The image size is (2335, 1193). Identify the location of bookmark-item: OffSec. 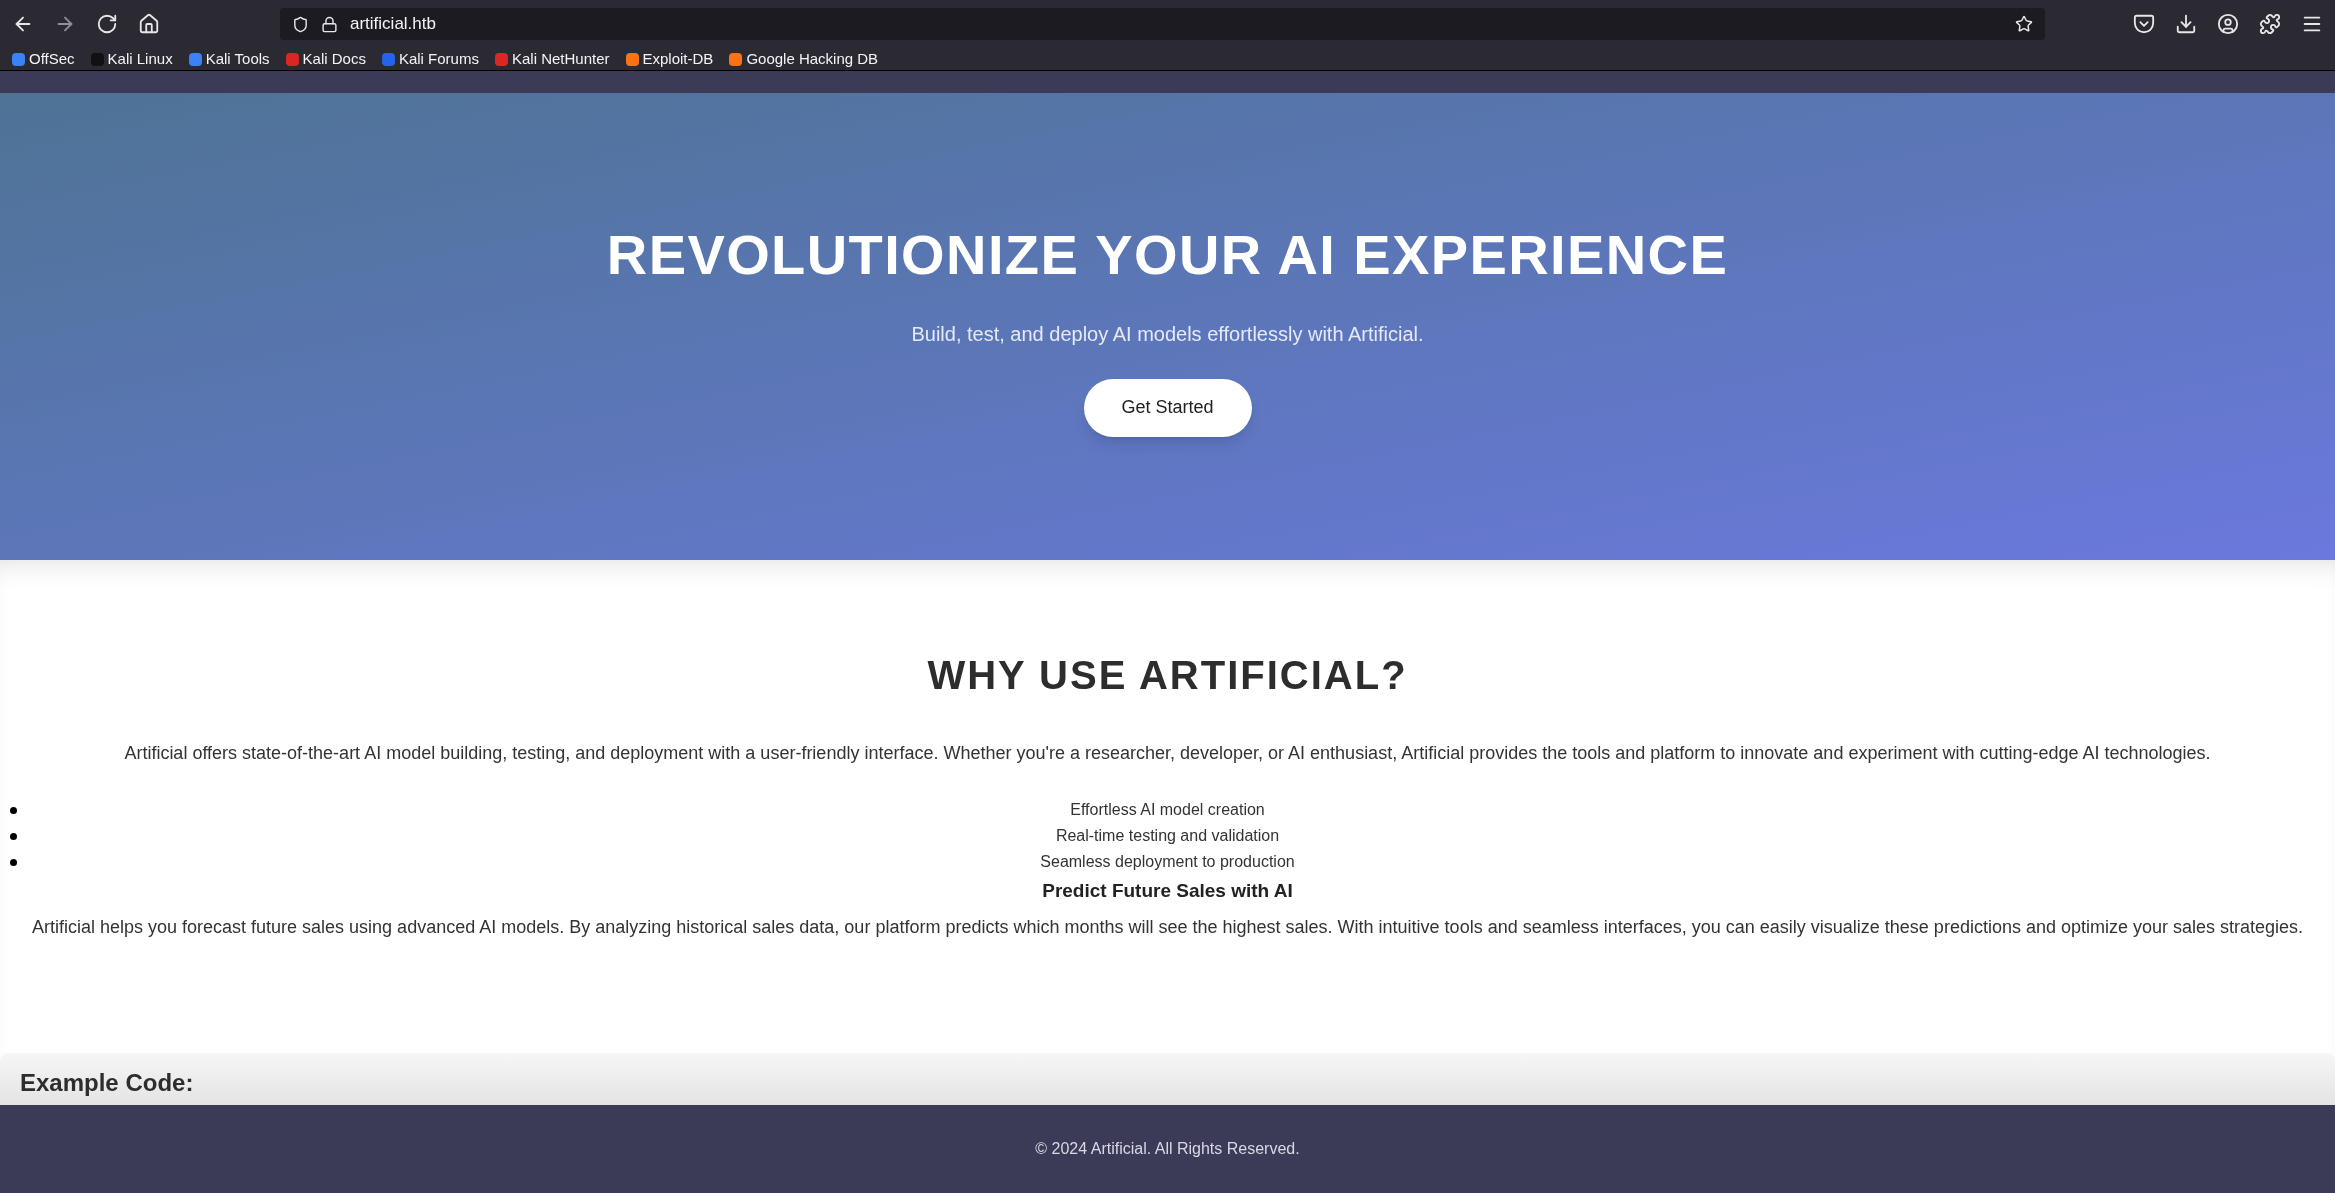
(43, 59).